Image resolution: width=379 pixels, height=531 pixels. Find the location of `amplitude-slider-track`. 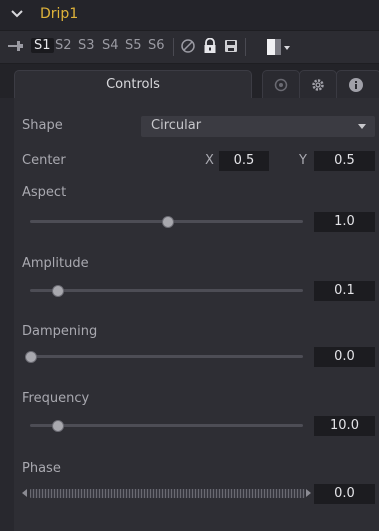

amplitude-slider-track is located at coordinates (166, 290).